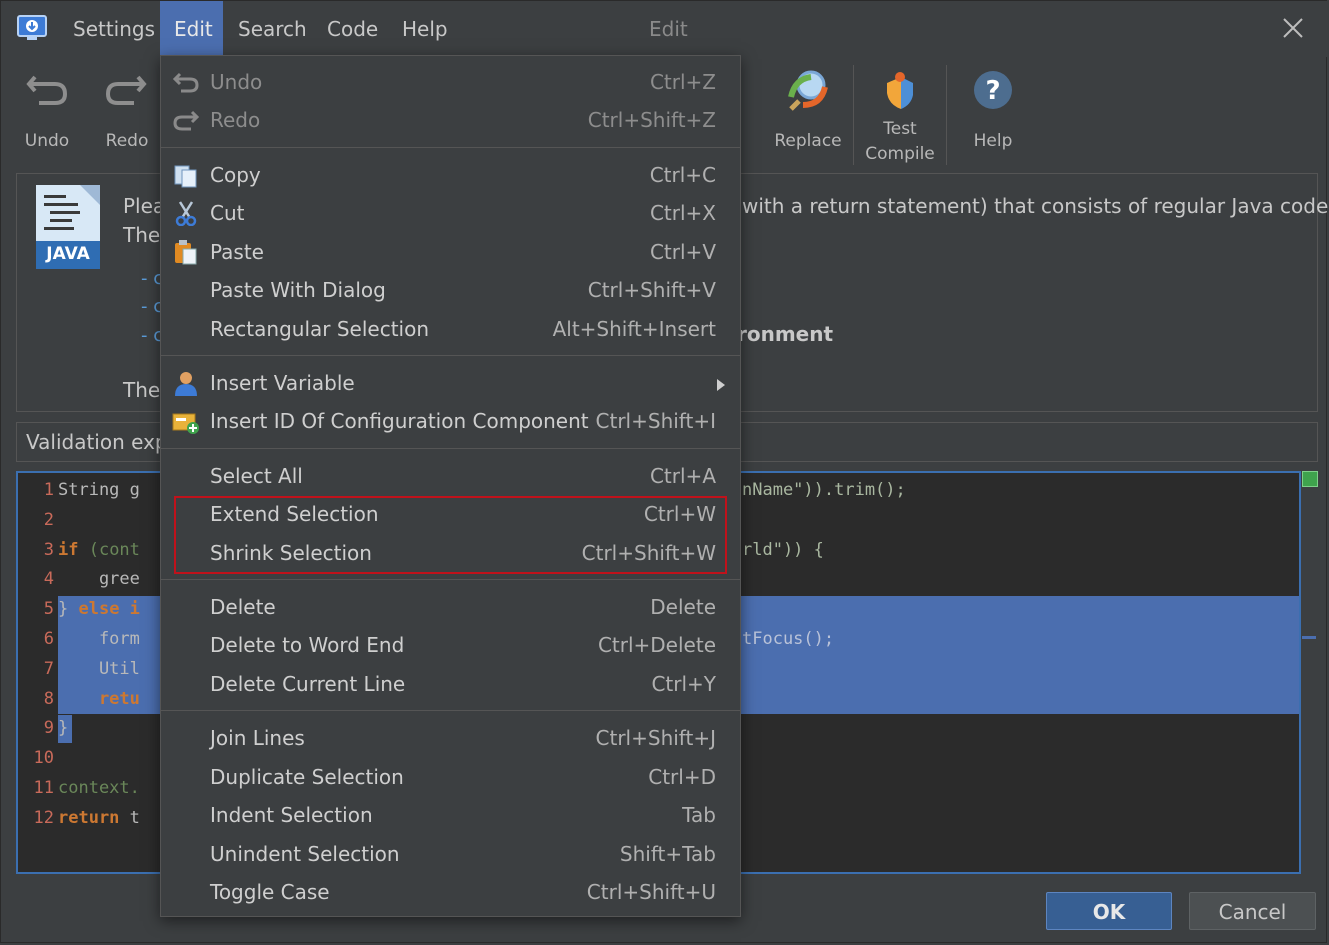  Describe the element at coordinates (682, 777) in the screenshot. I see `menu-item-shortcut: Ctrl+D` at that location.